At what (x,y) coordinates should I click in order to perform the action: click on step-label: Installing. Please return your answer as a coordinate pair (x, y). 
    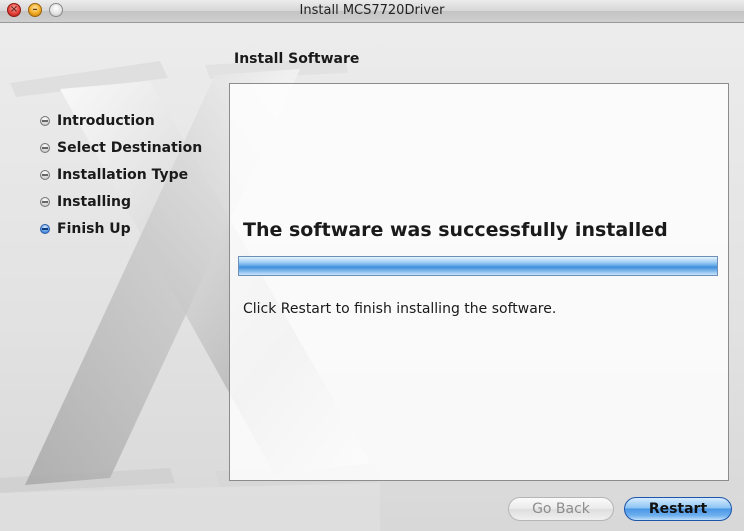
    Looking at the image, I should click on (94, 202).